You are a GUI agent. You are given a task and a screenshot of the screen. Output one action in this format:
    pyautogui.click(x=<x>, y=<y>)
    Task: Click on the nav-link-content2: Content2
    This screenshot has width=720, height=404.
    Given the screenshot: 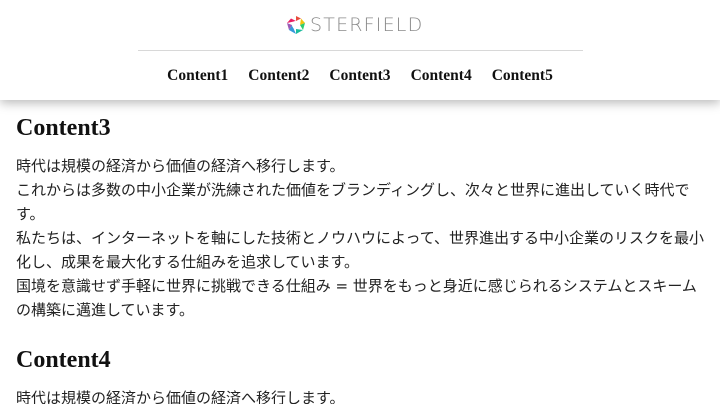 What is the action you would take?
    pyautogui.click(x=278, y=76)
    